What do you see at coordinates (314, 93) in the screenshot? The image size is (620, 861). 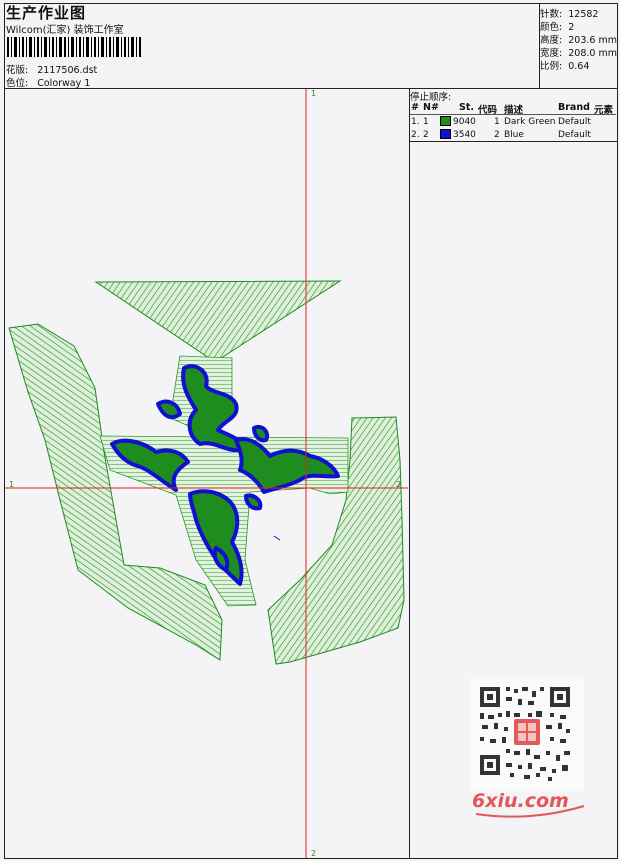 I see `marker-top: 1` at bounding box center [314, 93].